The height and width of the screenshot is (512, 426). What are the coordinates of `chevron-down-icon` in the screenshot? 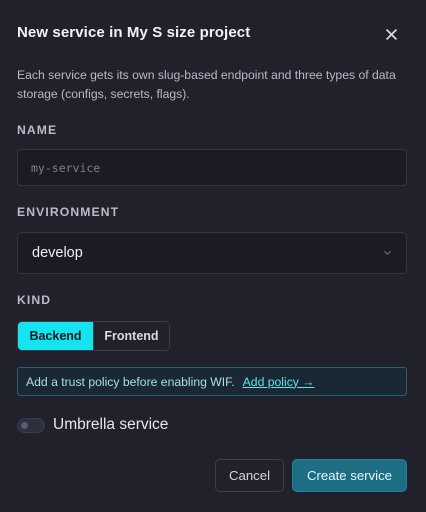 It's located at (387, 253).